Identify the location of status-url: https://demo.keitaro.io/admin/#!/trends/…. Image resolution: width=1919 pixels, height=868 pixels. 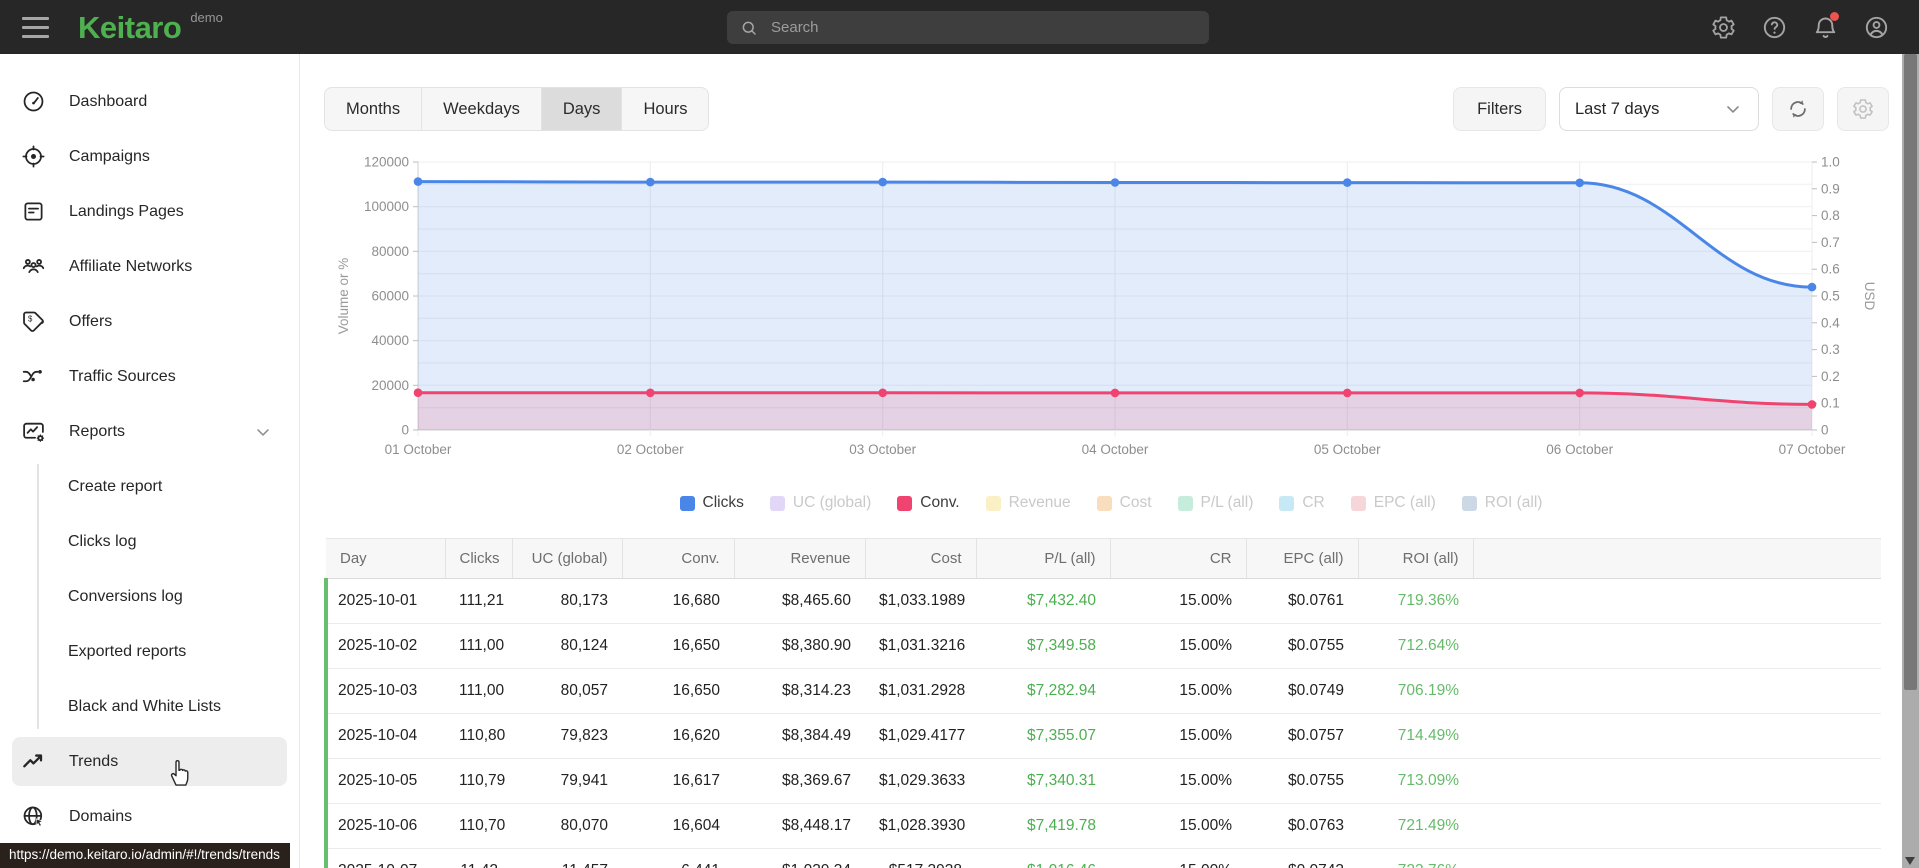
(145, 855).